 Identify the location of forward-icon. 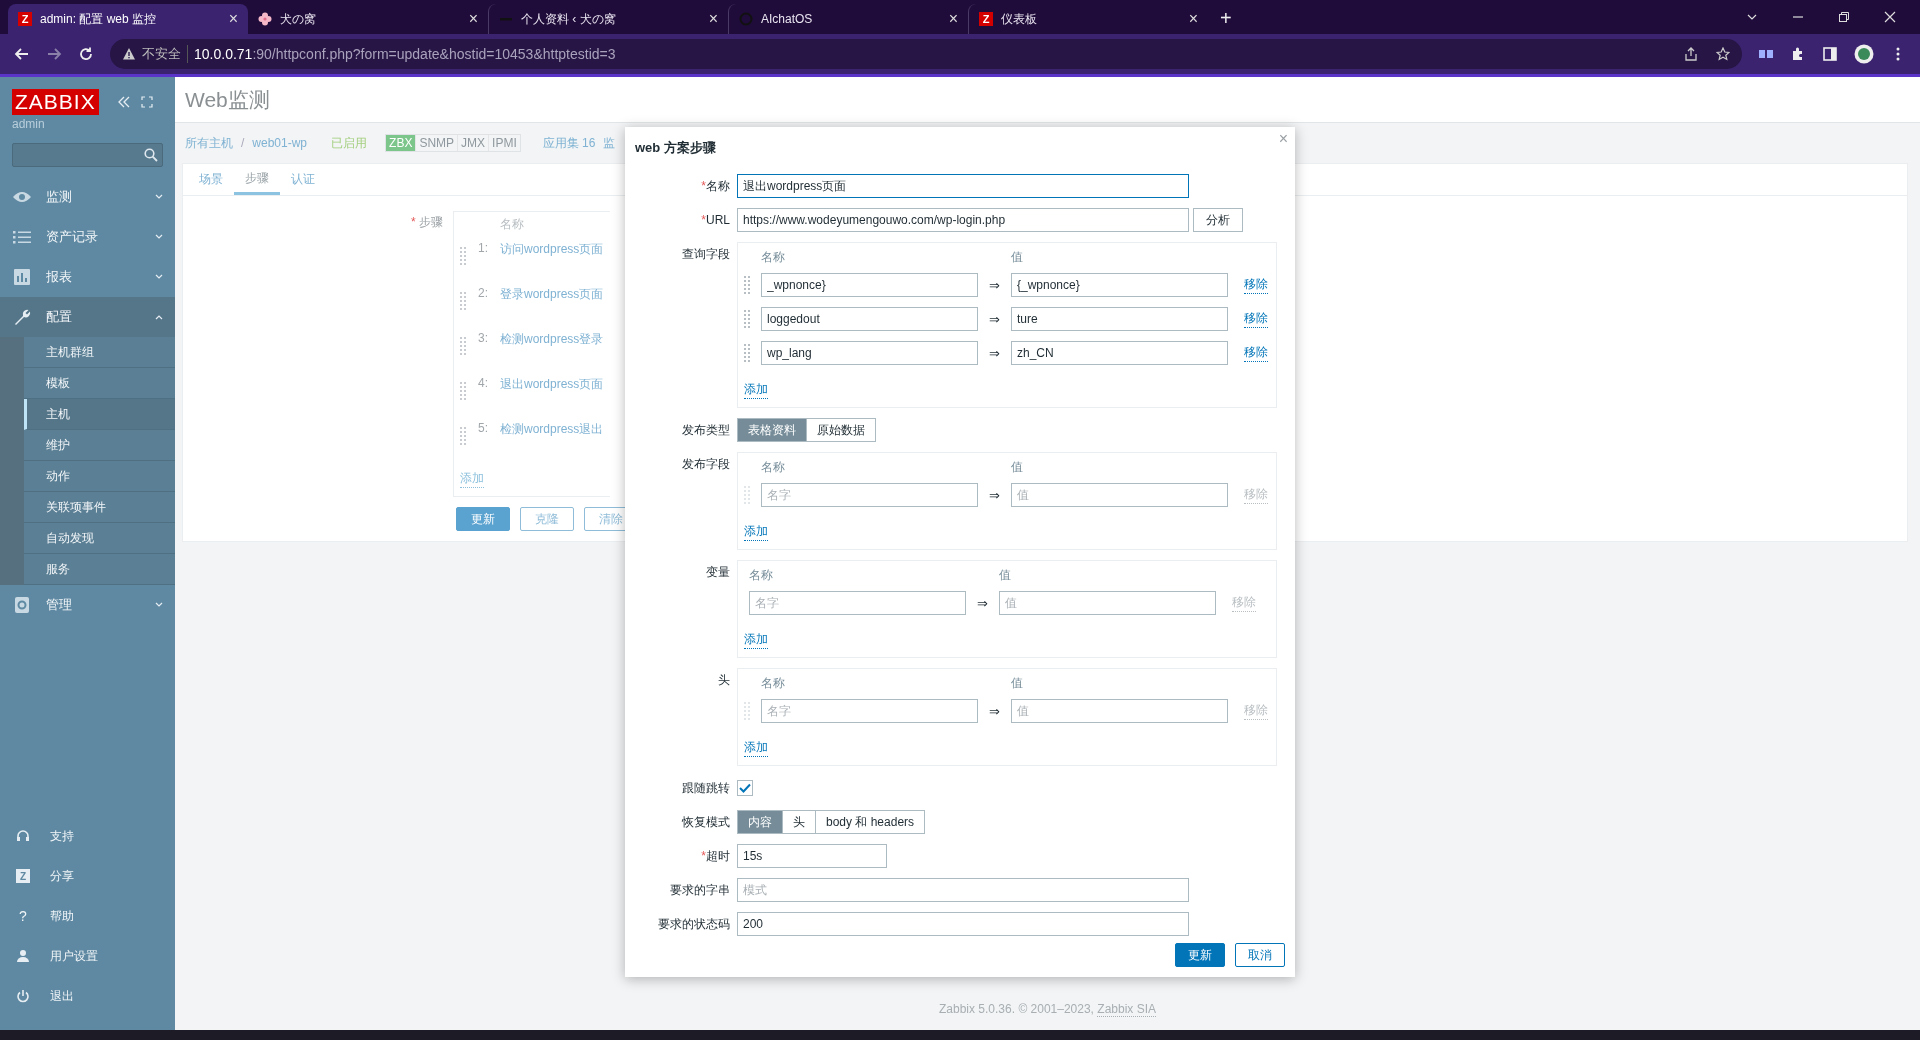
(54, 54).